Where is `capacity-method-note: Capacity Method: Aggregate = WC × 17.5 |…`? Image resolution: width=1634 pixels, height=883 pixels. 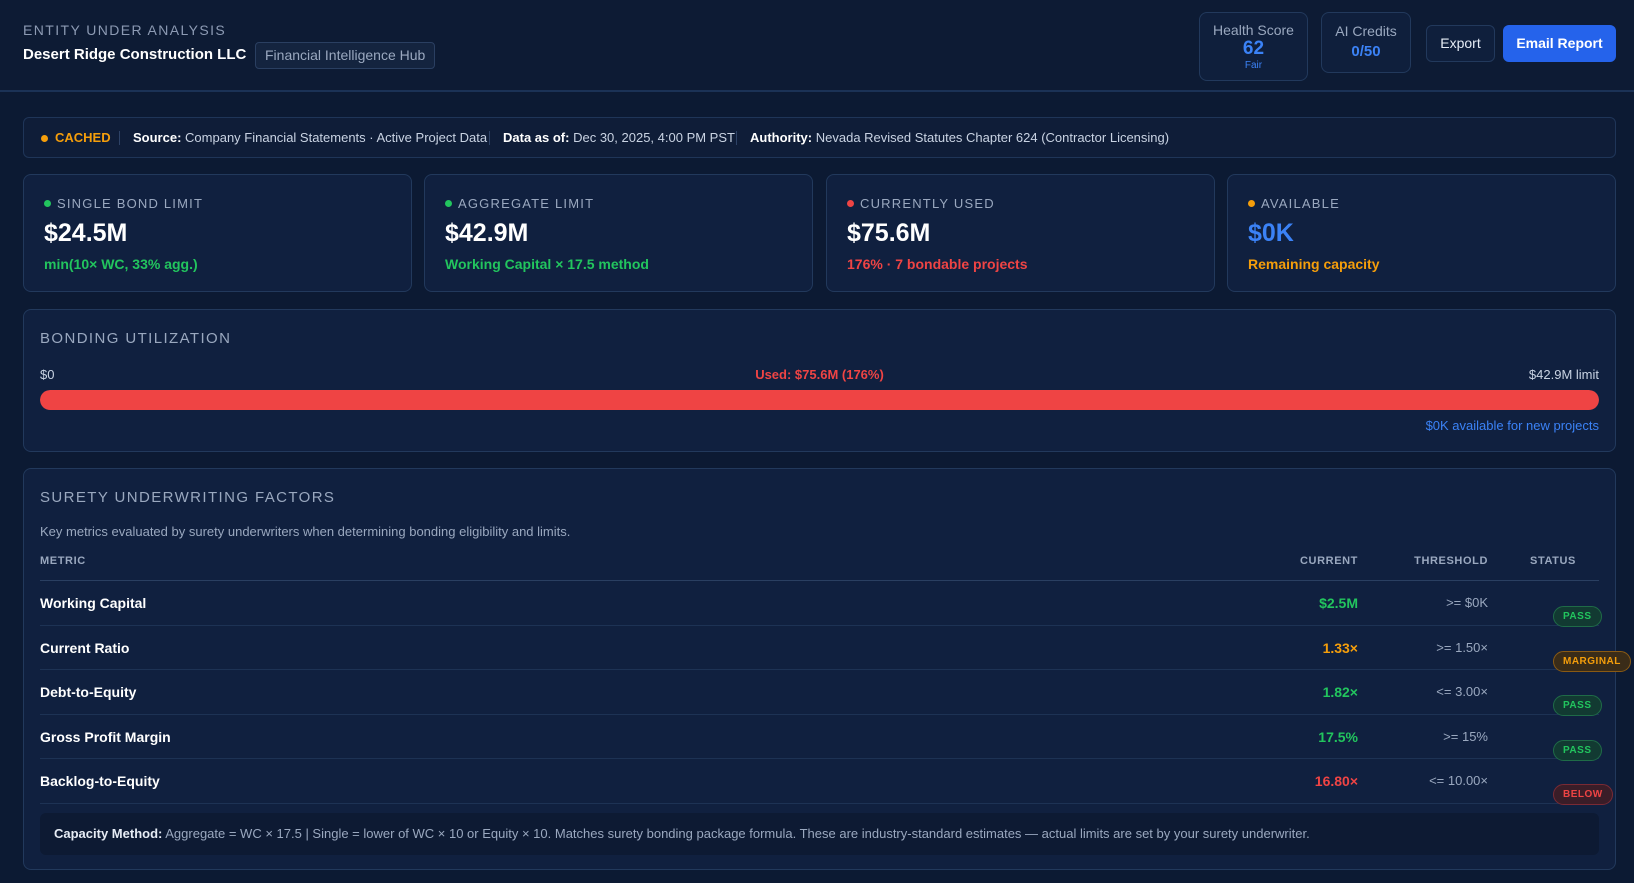
capacity-method-note: Capacity Method: Aggregate = WC × 17.5 |… is located at coordinates (819, 834).